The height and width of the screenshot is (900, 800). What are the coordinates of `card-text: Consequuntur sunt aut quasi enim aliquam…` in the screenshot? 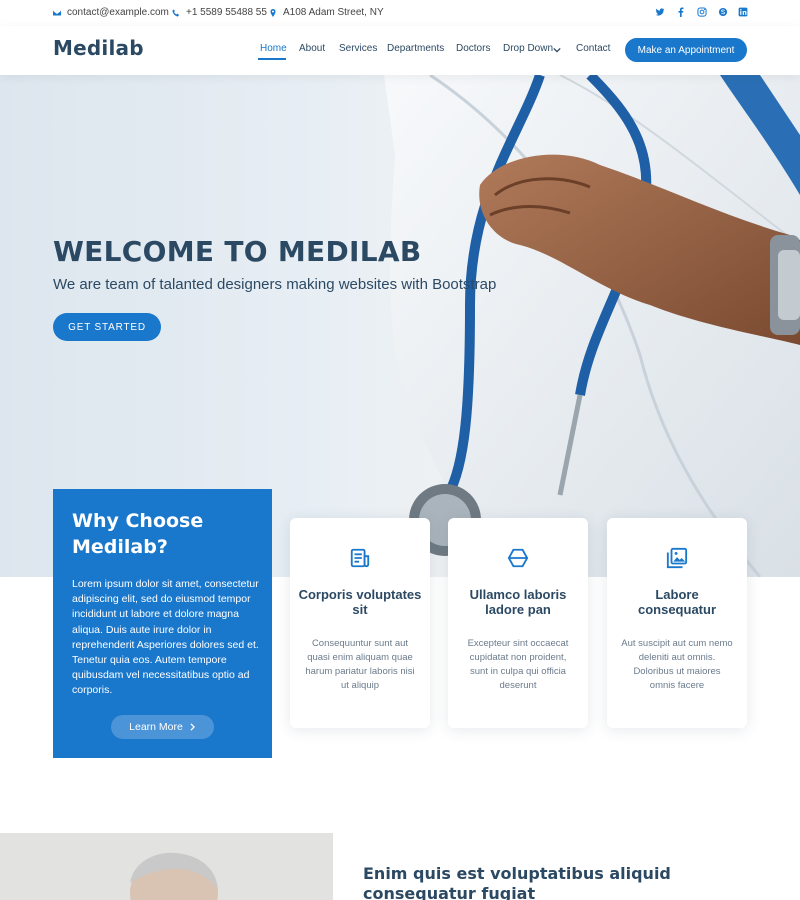 It's located at (360, 664).